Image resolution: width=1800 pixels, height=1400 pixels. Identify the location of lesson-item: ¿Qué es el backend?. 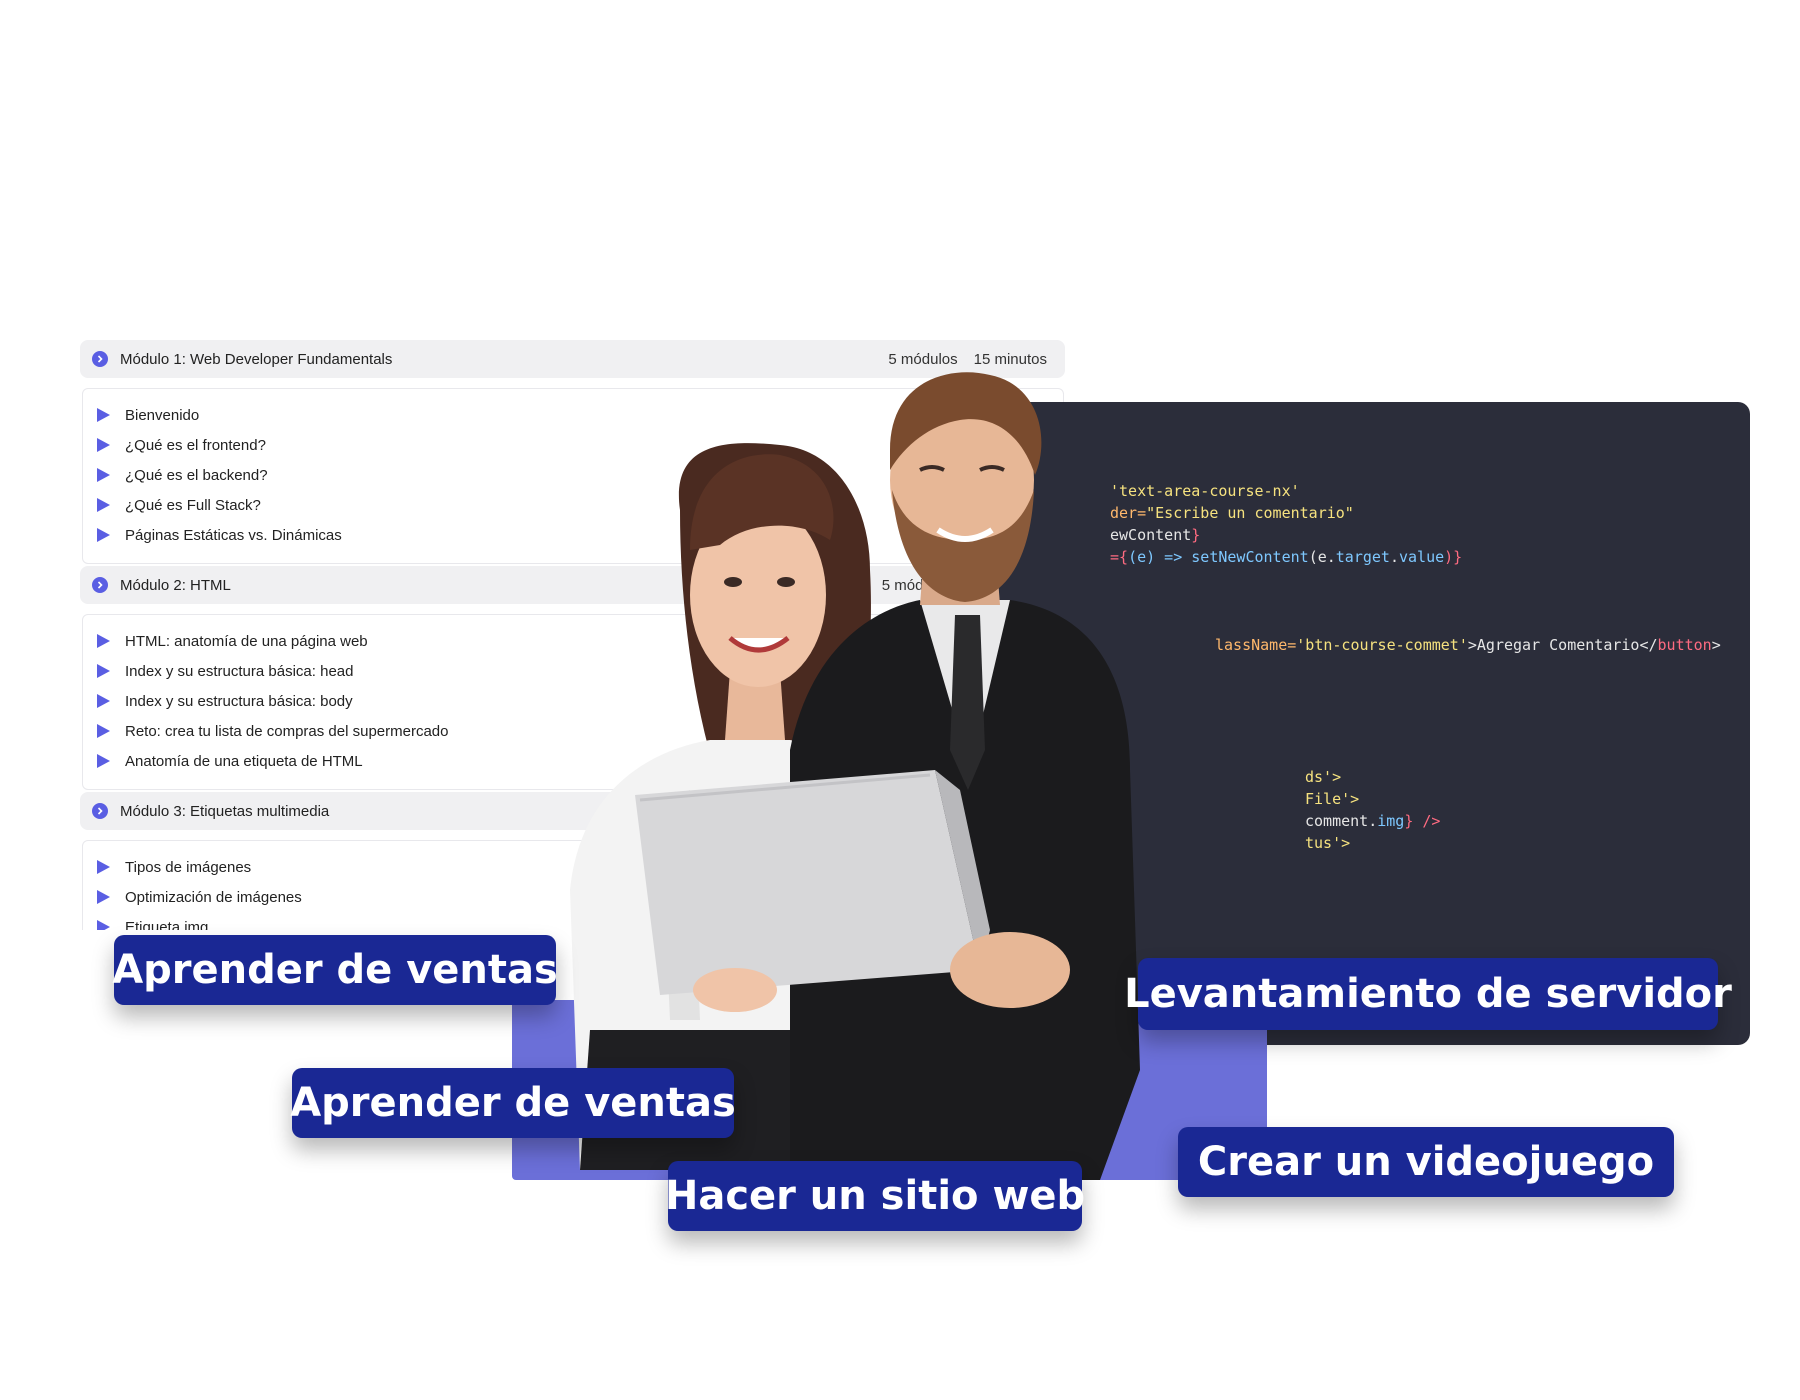
(182, 475).